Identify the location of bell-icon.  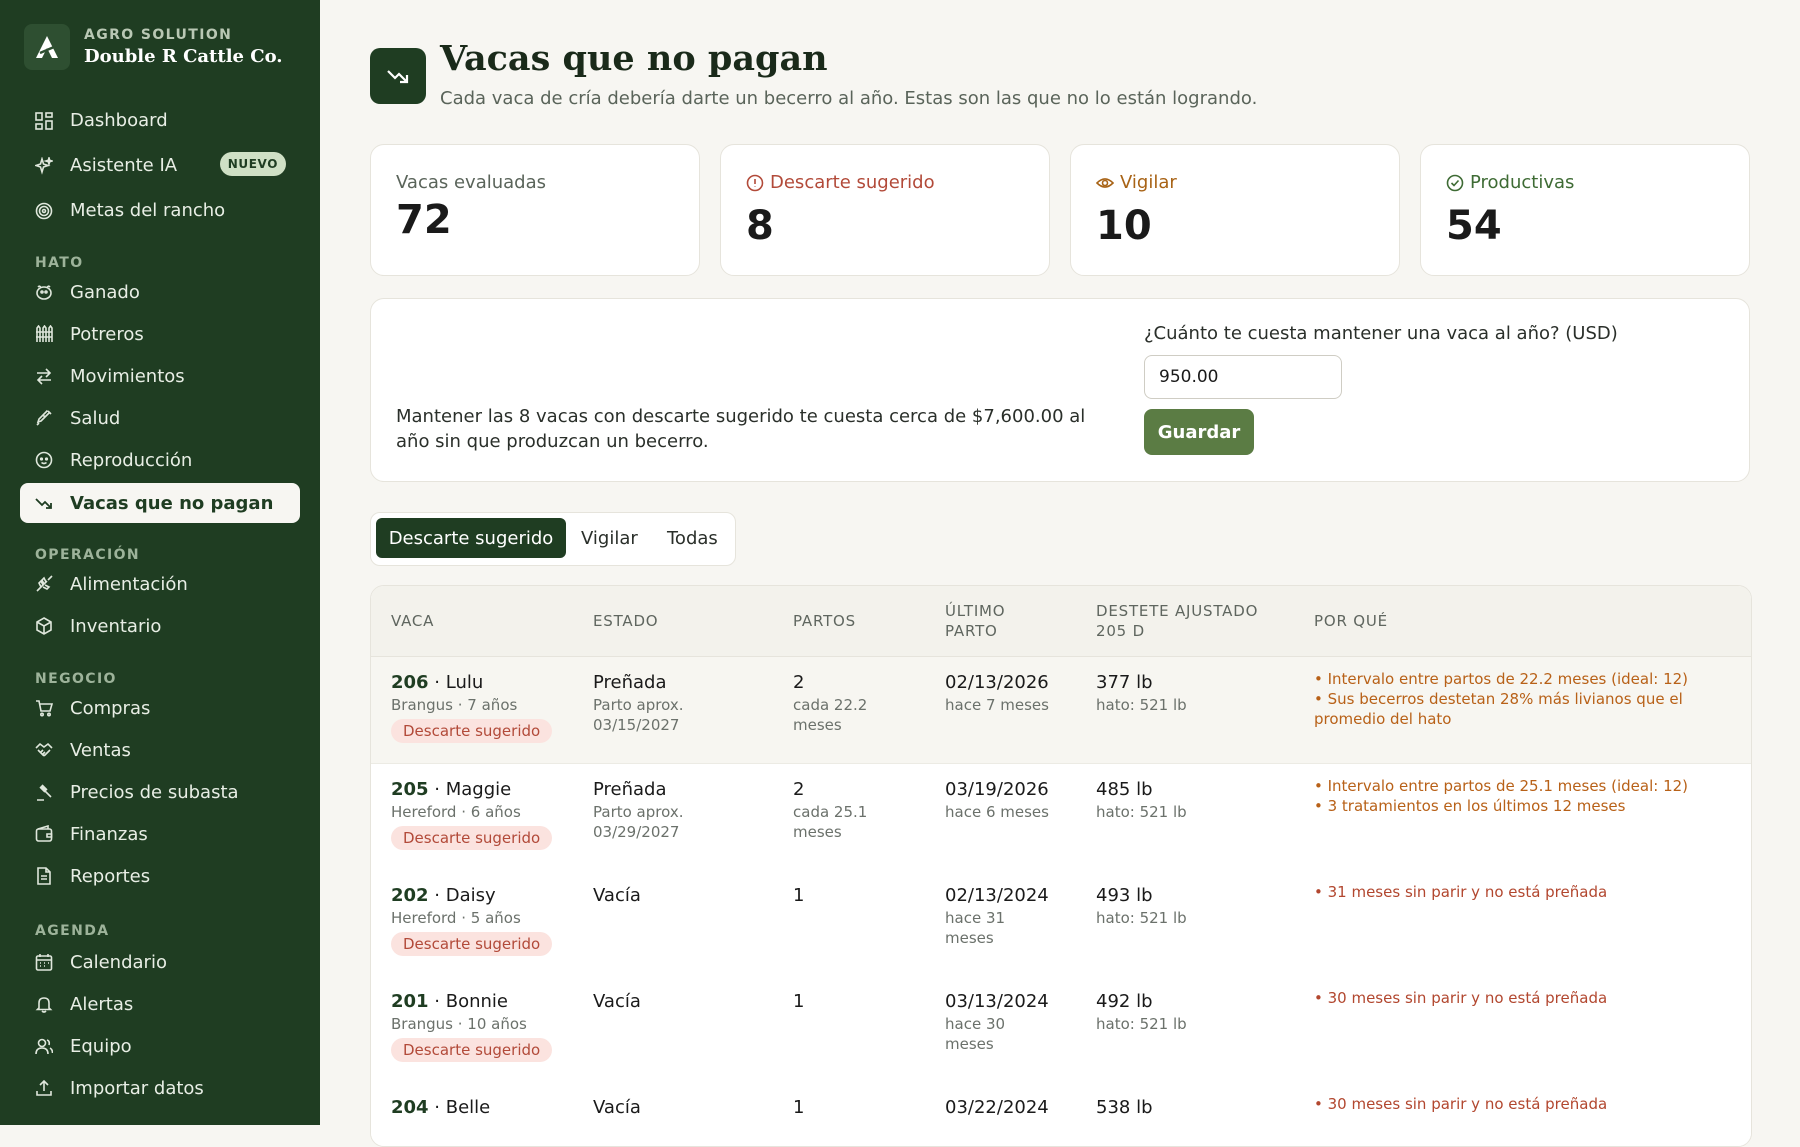
(44, 1004).